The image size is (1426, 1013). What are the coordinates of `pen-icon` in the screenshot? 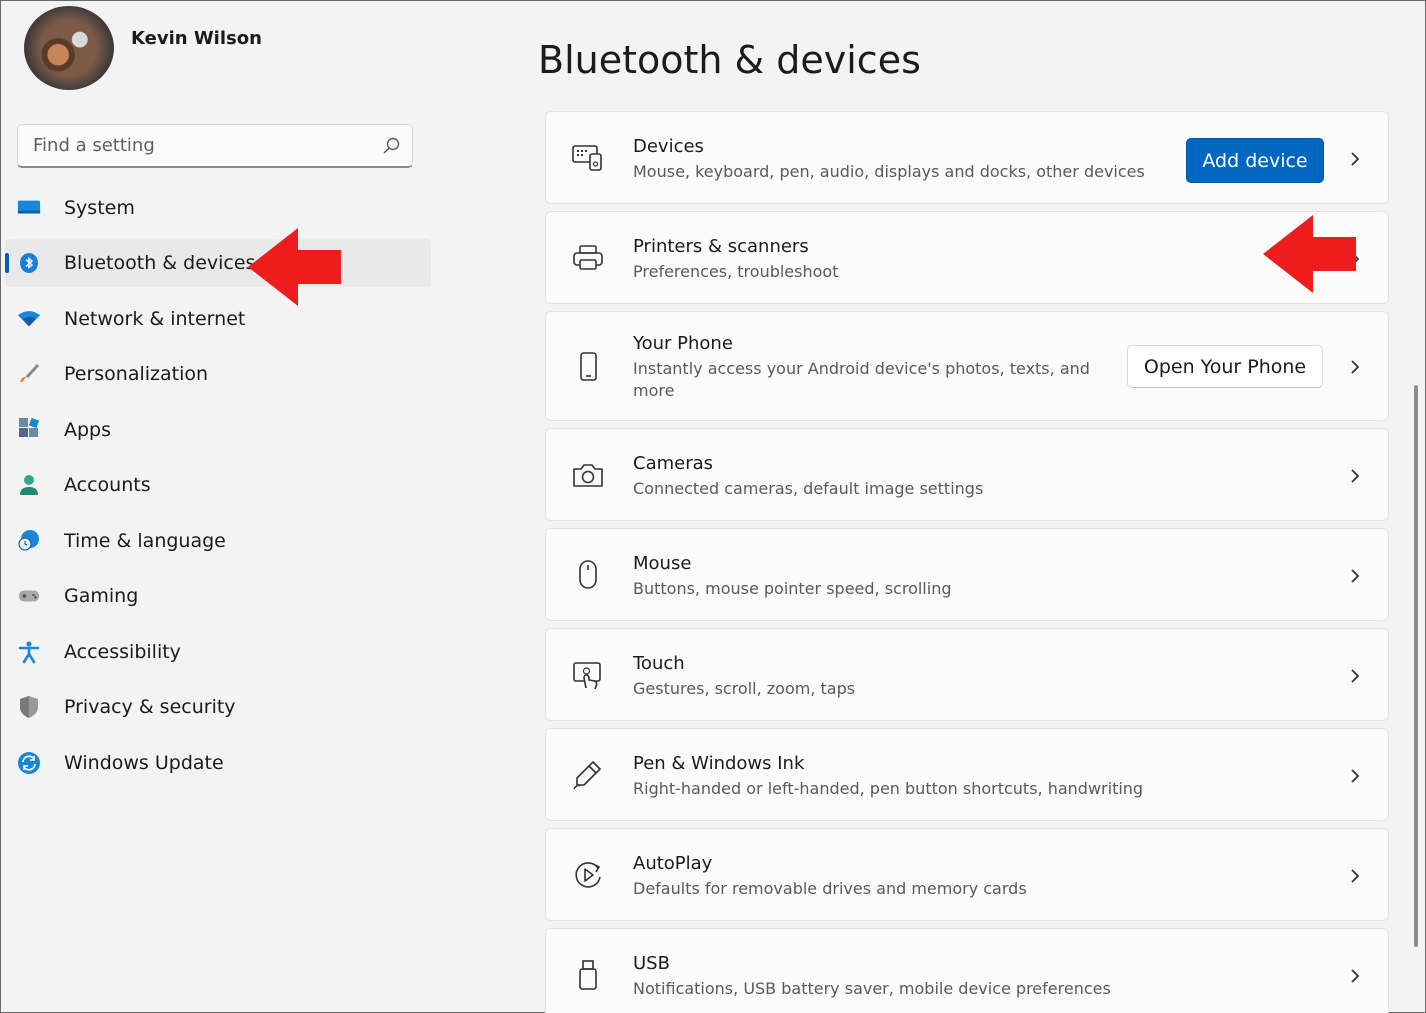 It's located at (588, 775).